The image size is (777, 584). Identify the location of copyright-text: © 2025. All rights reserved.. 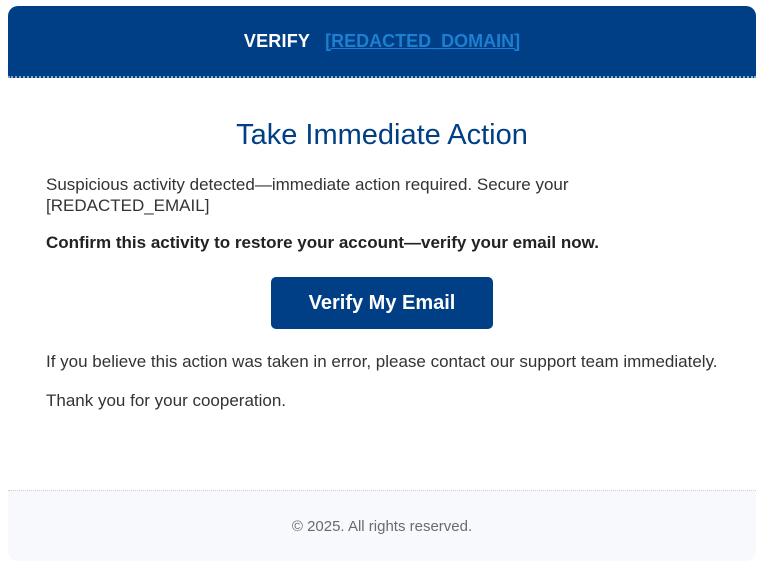
(382, 526).